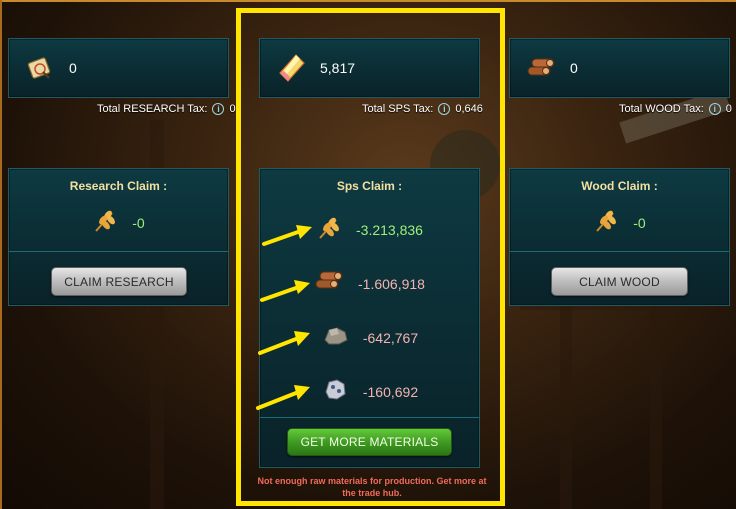 The width and height of the screenshot is (736, 509). Describe the element at coordinates (541, 68) in the screenshot. I see `wood-logs-icon` at that location.